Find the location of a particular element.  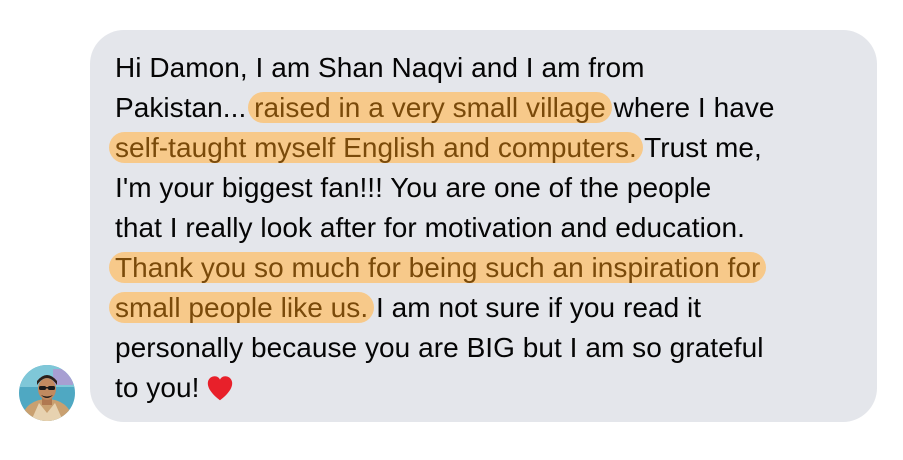

avatar-photo-icon is located at coordinates (47, 393).